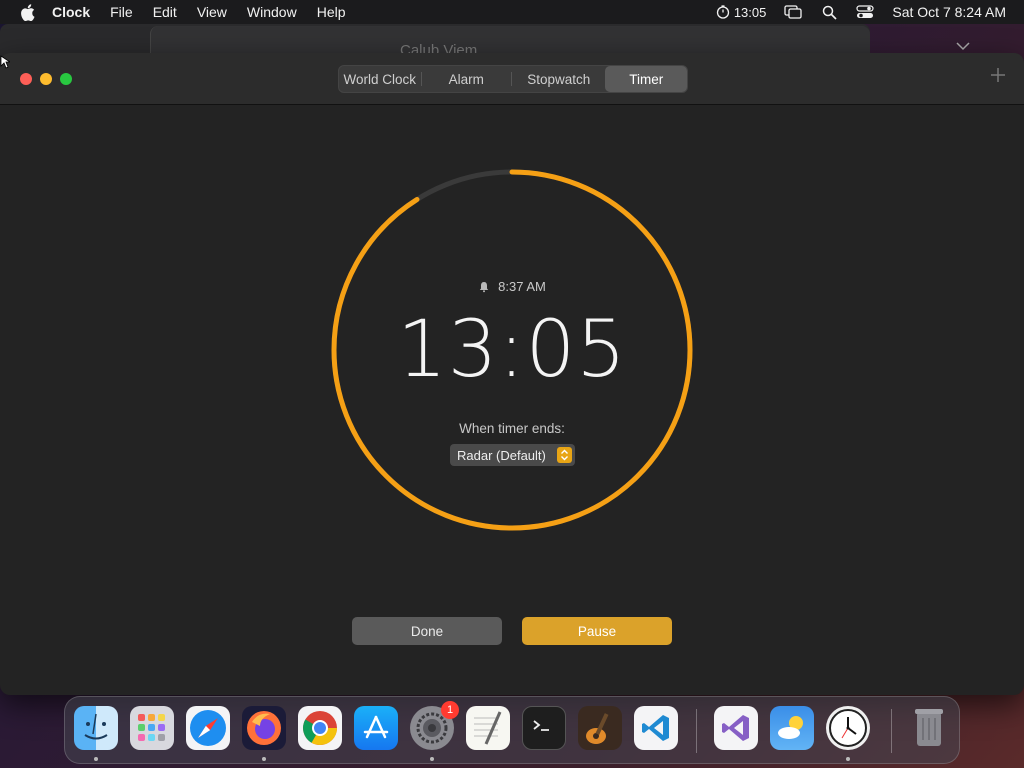 This screenshot has height=768, width=1024. Describe the element at coordinates (212, 12) in the screenshot. I see `menu-view: View` at that location.